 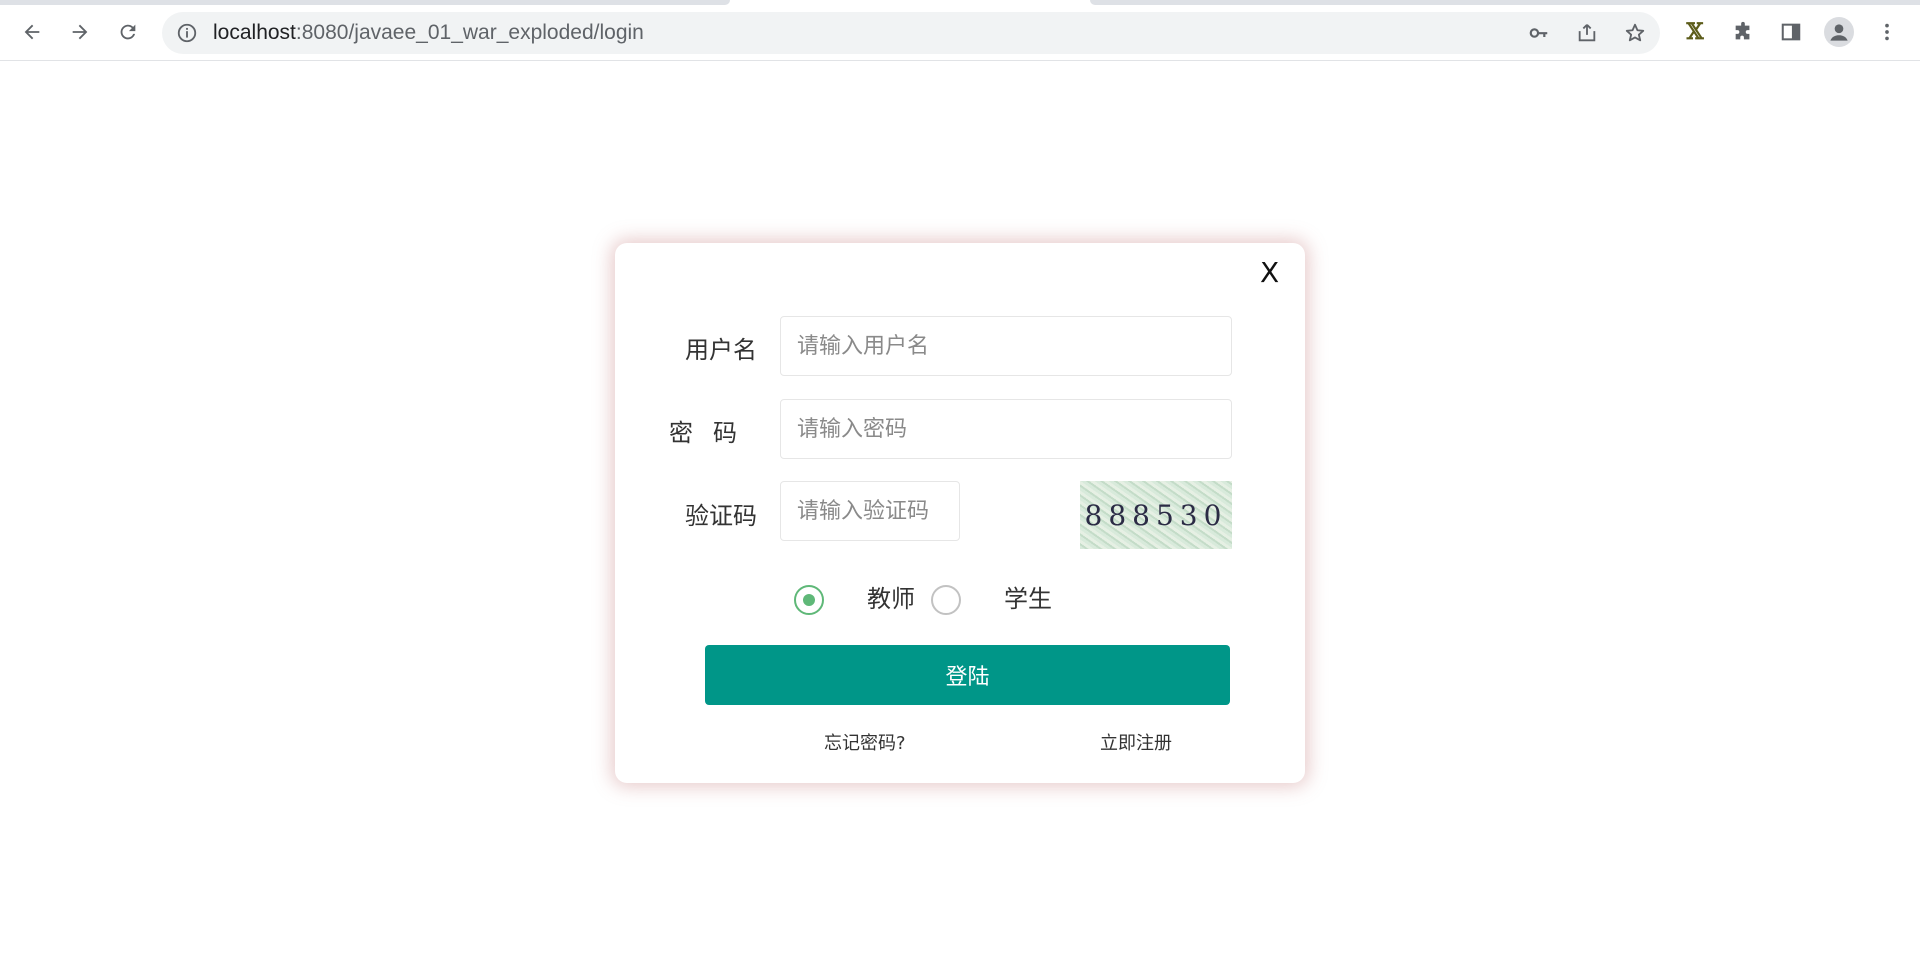 I want to click on back-arrow-icon, so click(x=32, y=32).